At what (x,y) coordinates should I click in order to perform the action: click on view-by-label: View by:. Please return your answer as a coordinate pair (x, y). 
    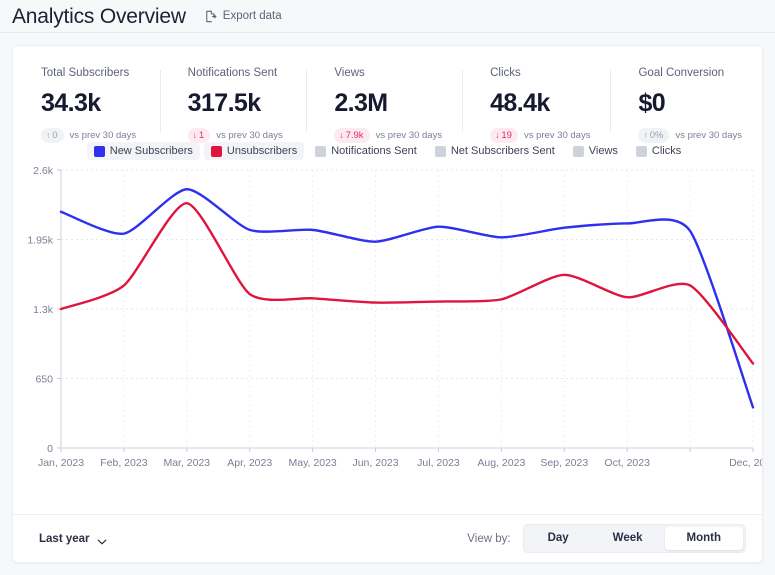
    Looking at the image, I should click on (489, 538).